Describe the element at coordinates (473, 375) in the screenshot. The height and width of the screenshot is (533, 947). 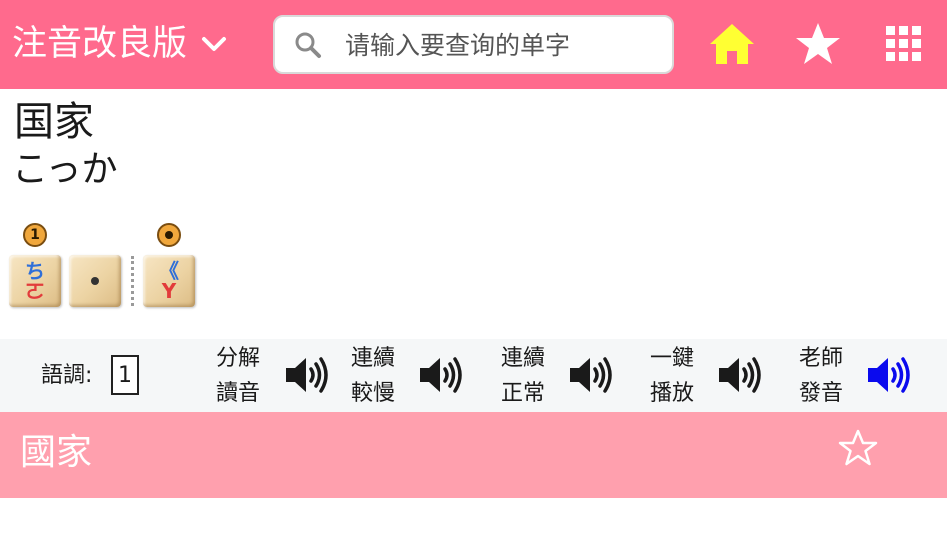
I see `audio-controls-bar: 語調: 1 分解 讀音 連續 較慢 連續 正常 一鍵 播放 老師 發音` at that location.